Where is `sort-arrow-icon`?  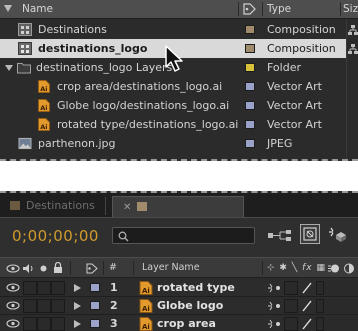
sort-arrow-icon is located at coordinates (8, 9).